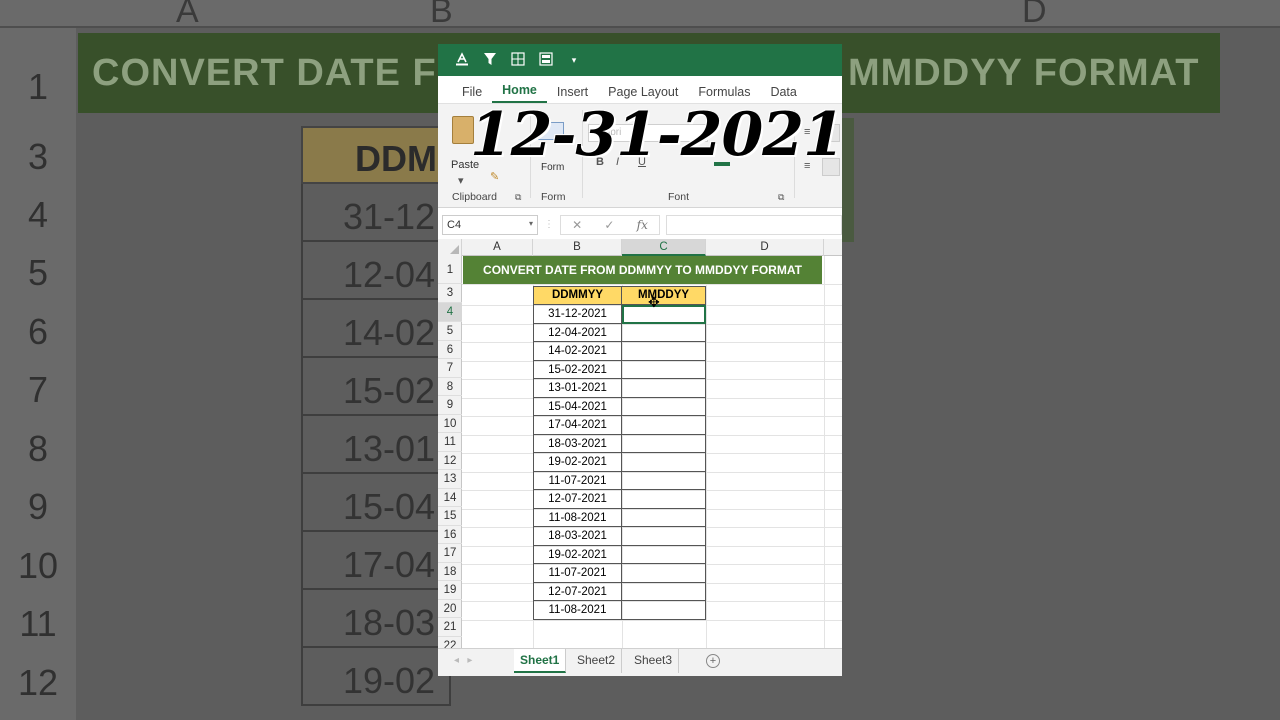  I want to click on sheet-tab-sheet3: Sheet3, so click(654, 661).